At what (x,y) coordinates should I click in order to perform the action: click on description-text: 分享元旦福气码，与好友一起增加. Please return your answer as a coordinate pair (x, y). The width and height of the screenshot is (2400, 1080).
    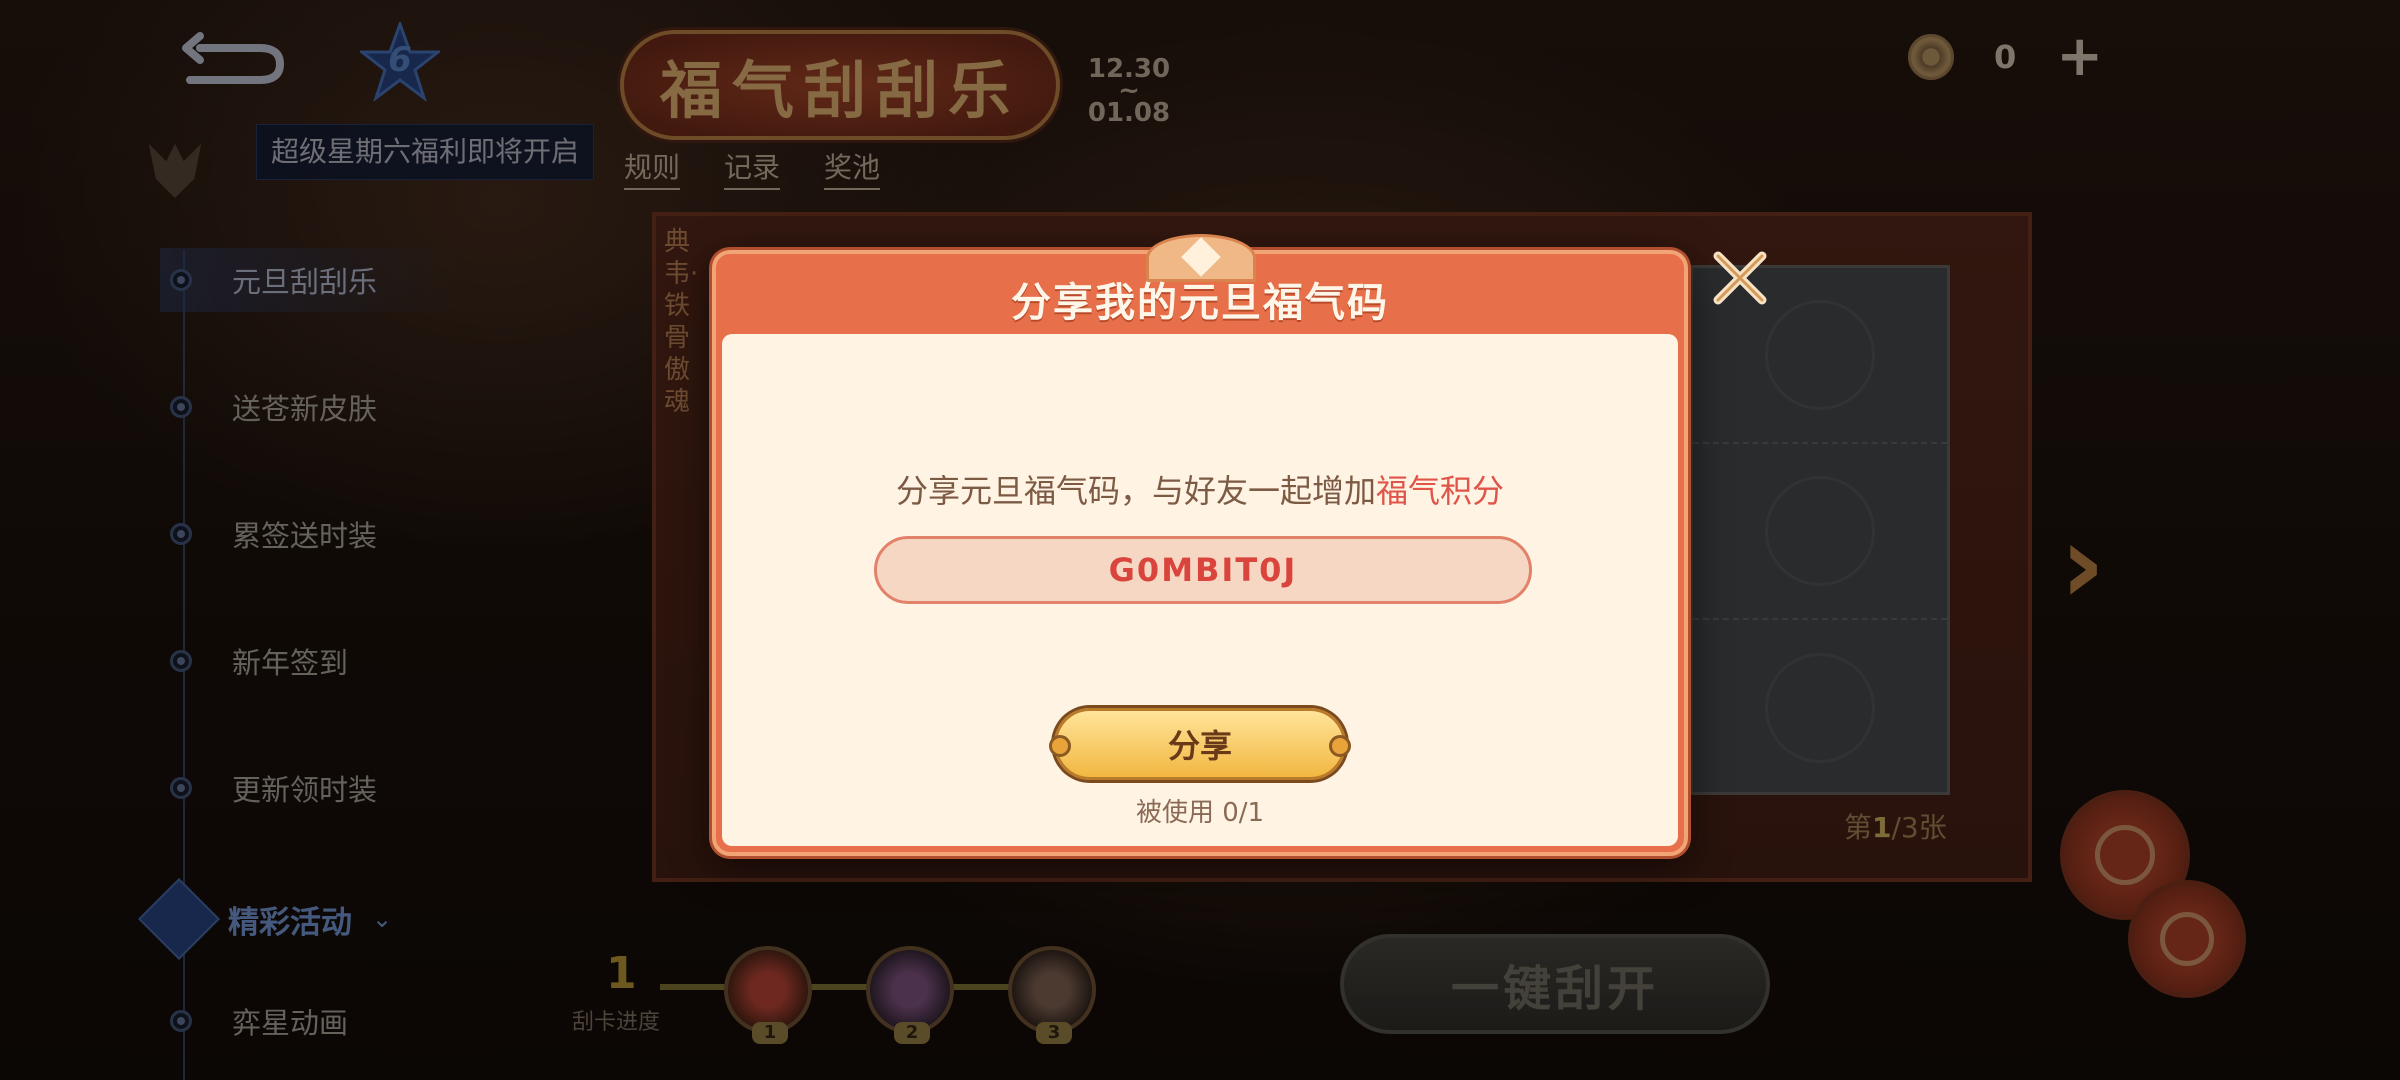
    Looking at the image, I should click on (1135, 491).